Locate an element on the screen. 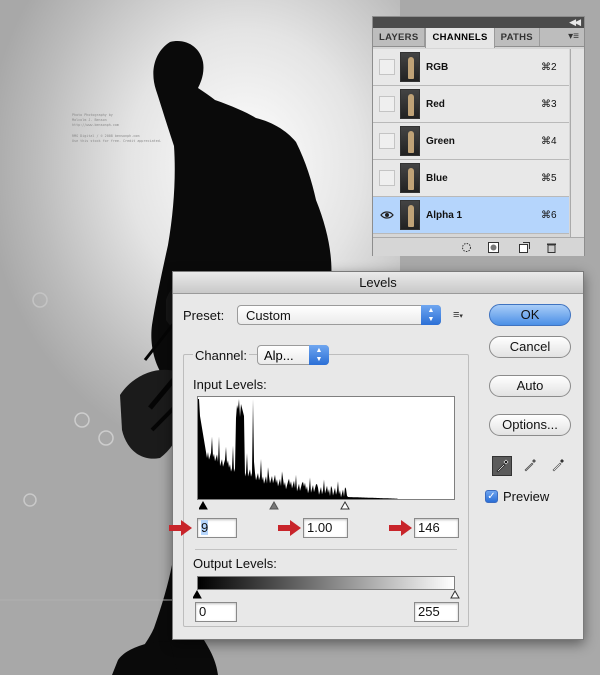 This screenshot has width=600, height=675. channel-name: Alpha 1 is located at coordinates (444, 215).